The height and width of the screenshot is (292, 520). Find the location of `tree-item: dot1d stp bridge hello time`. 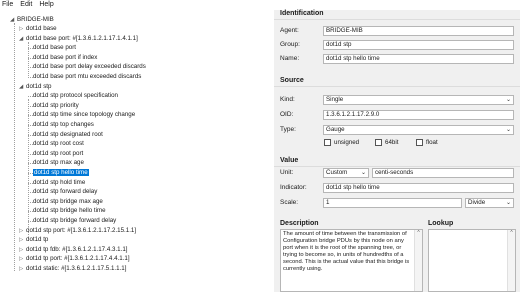

tree-item: dot1d stp bridge hello time is located at coordinates (69, 210).